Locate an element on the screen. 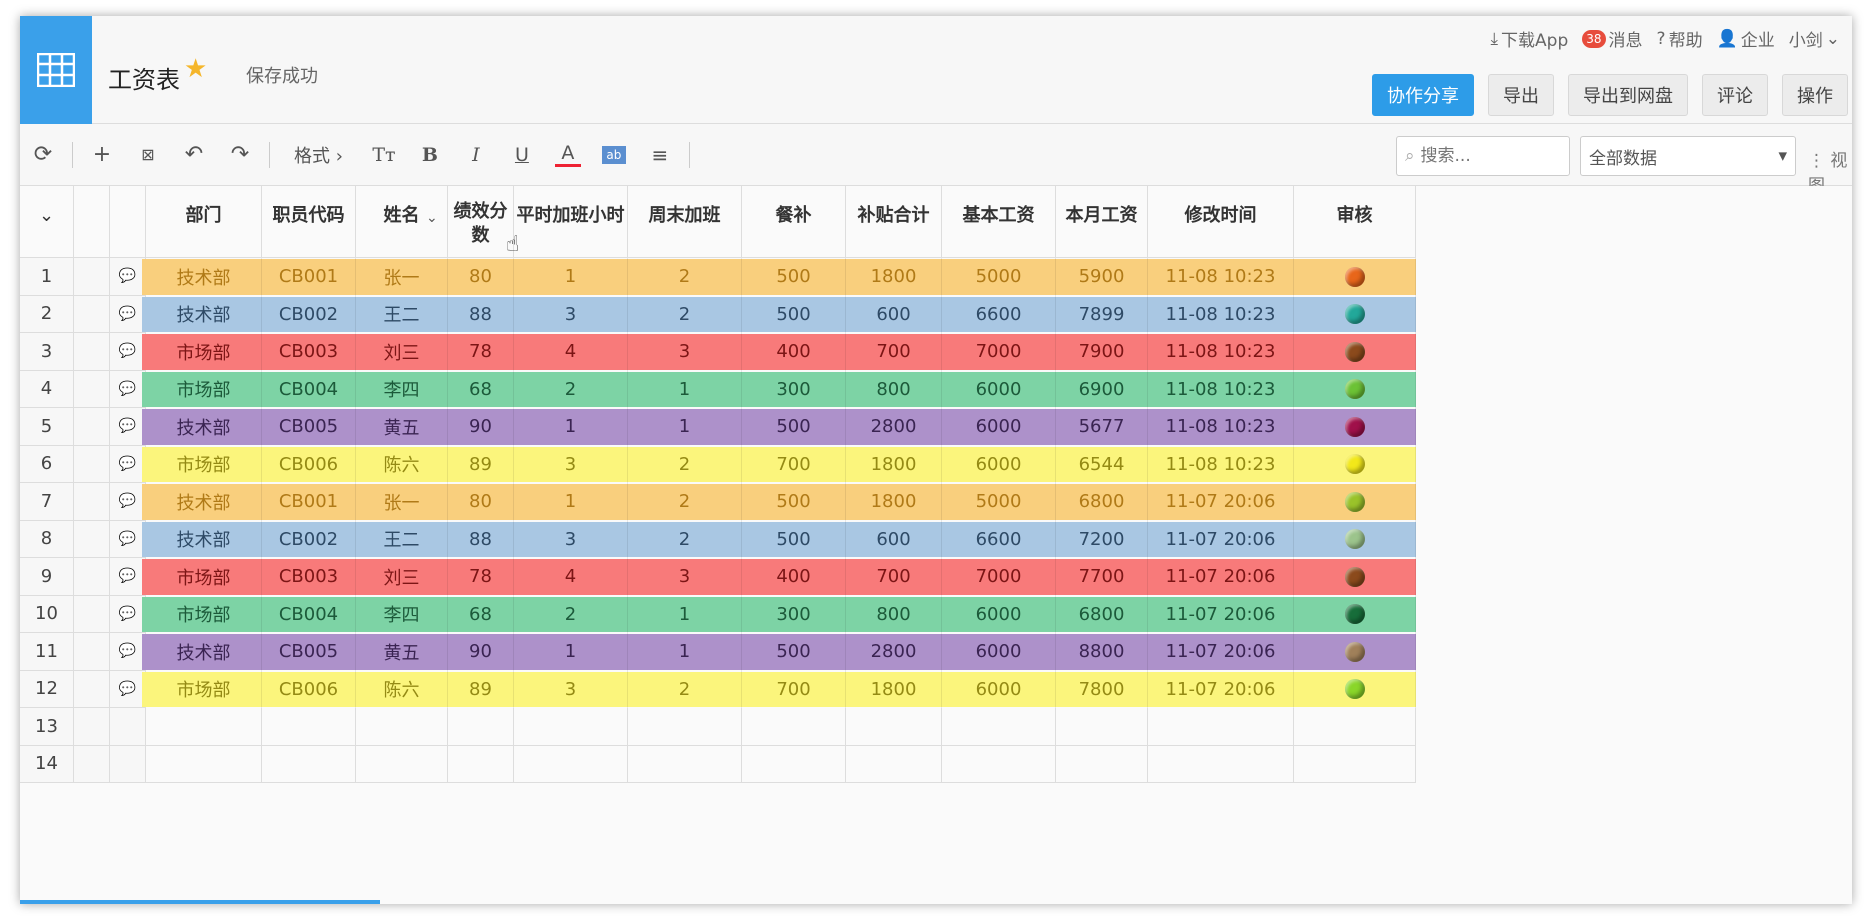 The width and height of the screenshot is (1872, 920). table-cell: 89 is located at coordinates (481, 464).